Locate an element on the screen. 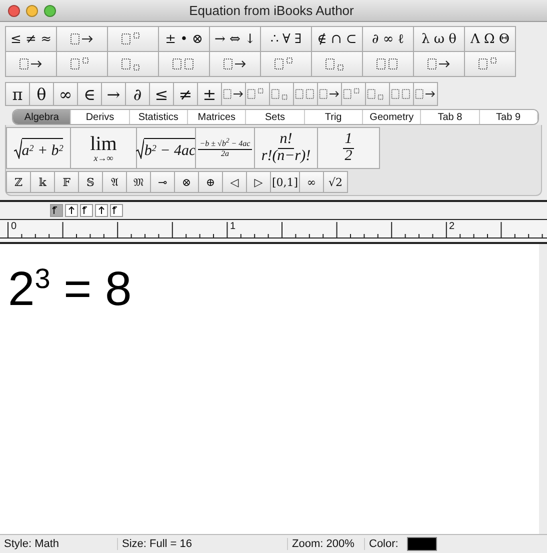 This screenshot has width=547, height=553. symbol-button: 𝔽 is located at coordinates (66, 182).